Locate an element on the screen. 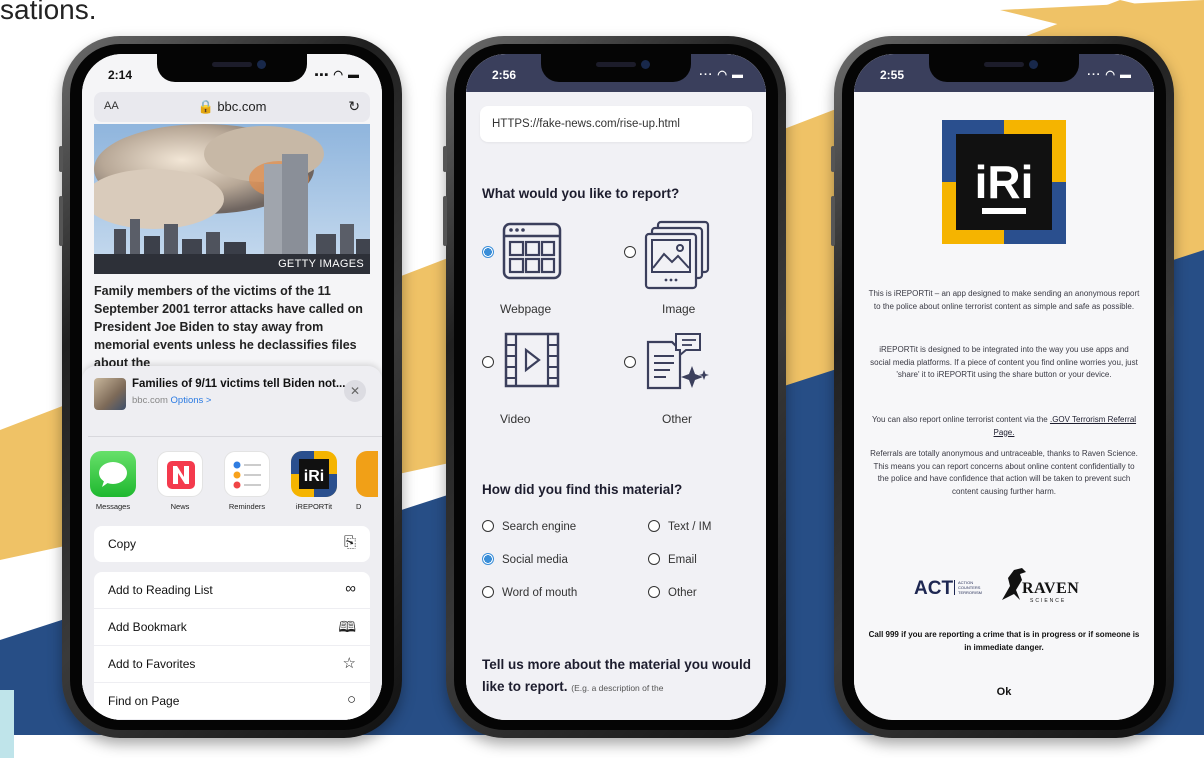 Image resolution: width=1204 pixels, height=758 pixels. option-video: Video is located at coordinates (542, 385).